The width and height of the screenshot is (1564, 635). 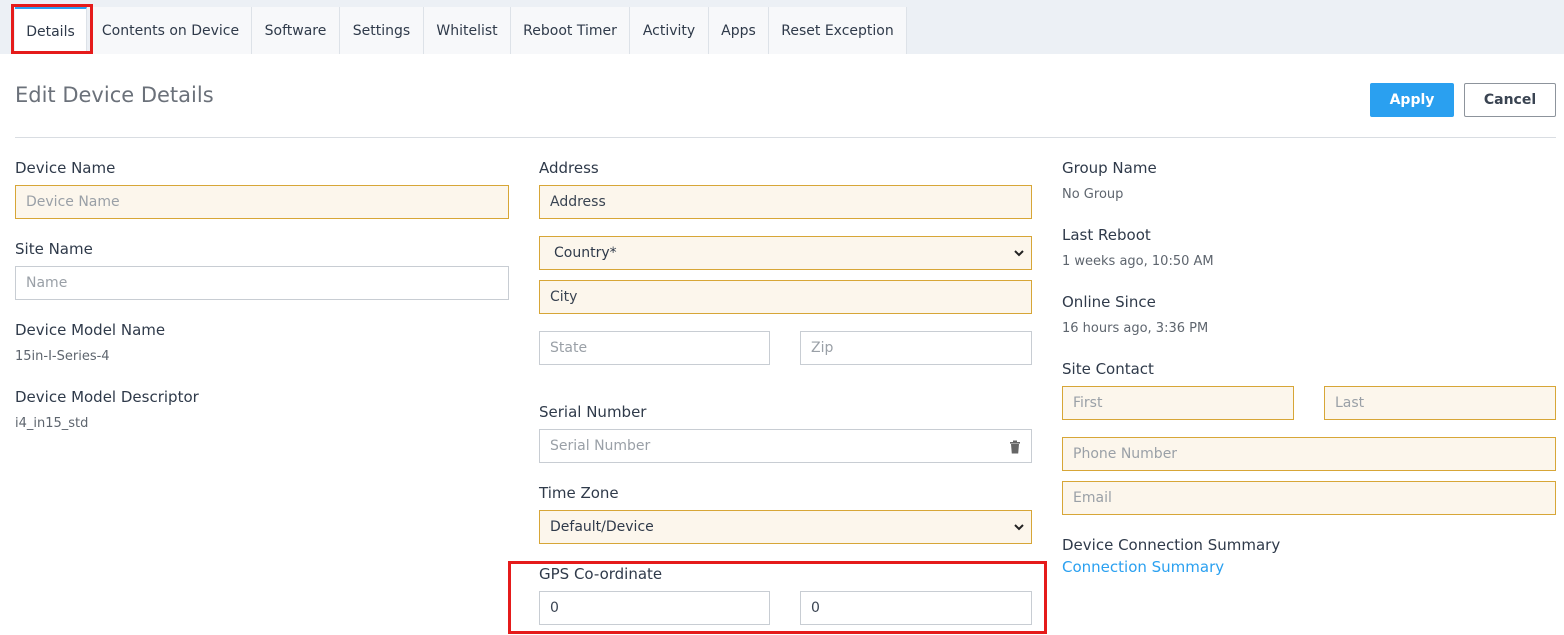 I want to click on tab-whitelist: Whitelist, so click(x=467, y=30).